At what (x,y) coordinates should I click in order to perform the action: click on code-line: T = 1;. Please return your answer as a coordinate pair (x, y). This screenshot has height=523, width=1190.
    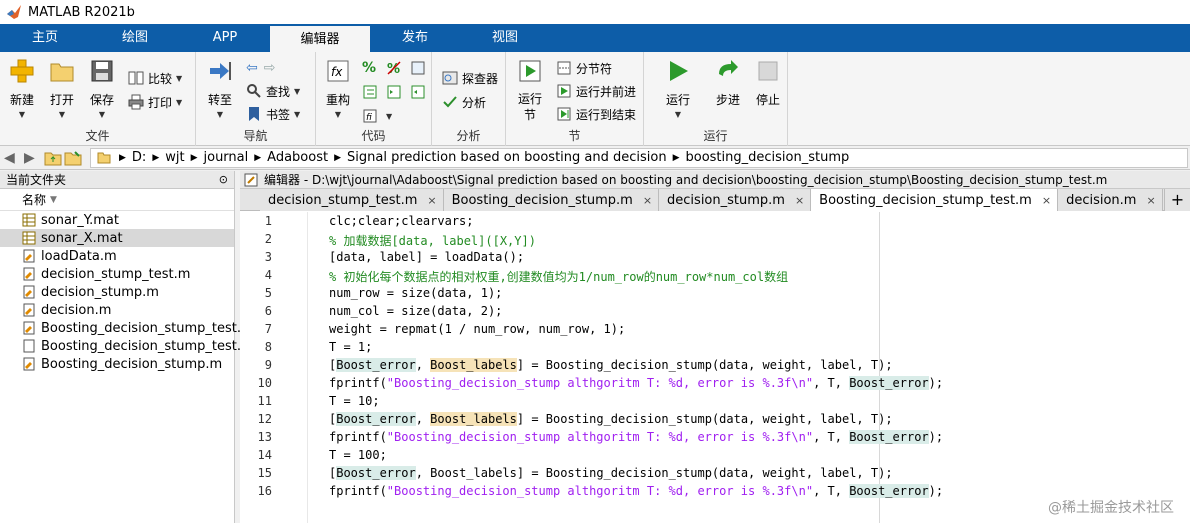
    Looking at the image, I should click on (350, 347).